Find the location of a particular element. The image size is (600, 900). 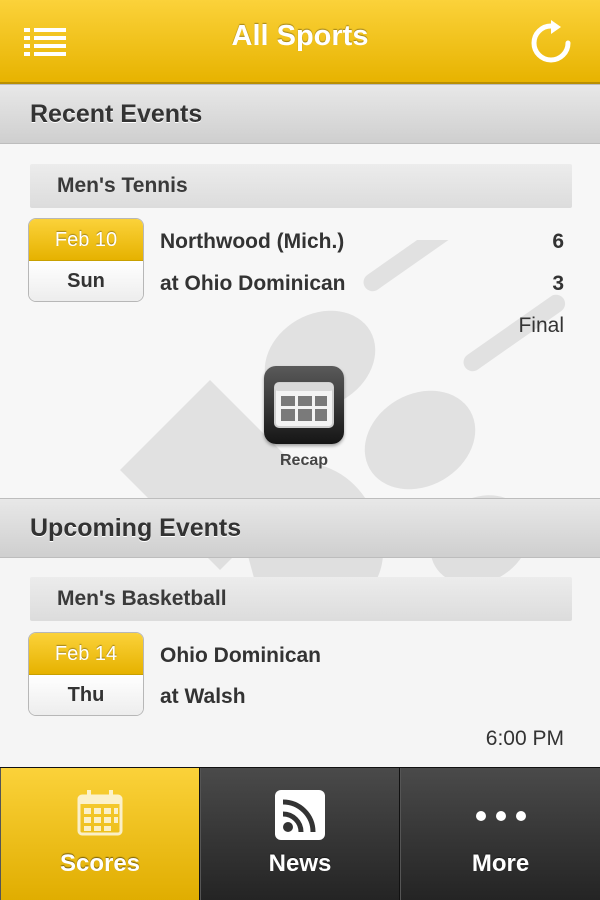

tab-scores-label: Scores is located at coordinates (100, 863).